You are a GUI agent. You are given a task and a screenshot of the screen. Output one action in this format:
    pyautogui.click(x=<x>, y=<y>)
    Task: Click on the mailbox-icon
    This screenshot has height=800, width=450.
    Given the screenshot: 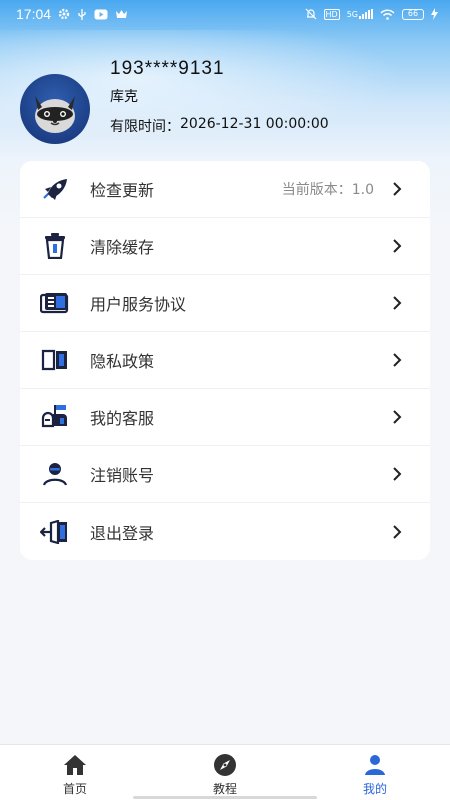 What is the action you would take?
    pyautogui.click(x=55, y=417)
    